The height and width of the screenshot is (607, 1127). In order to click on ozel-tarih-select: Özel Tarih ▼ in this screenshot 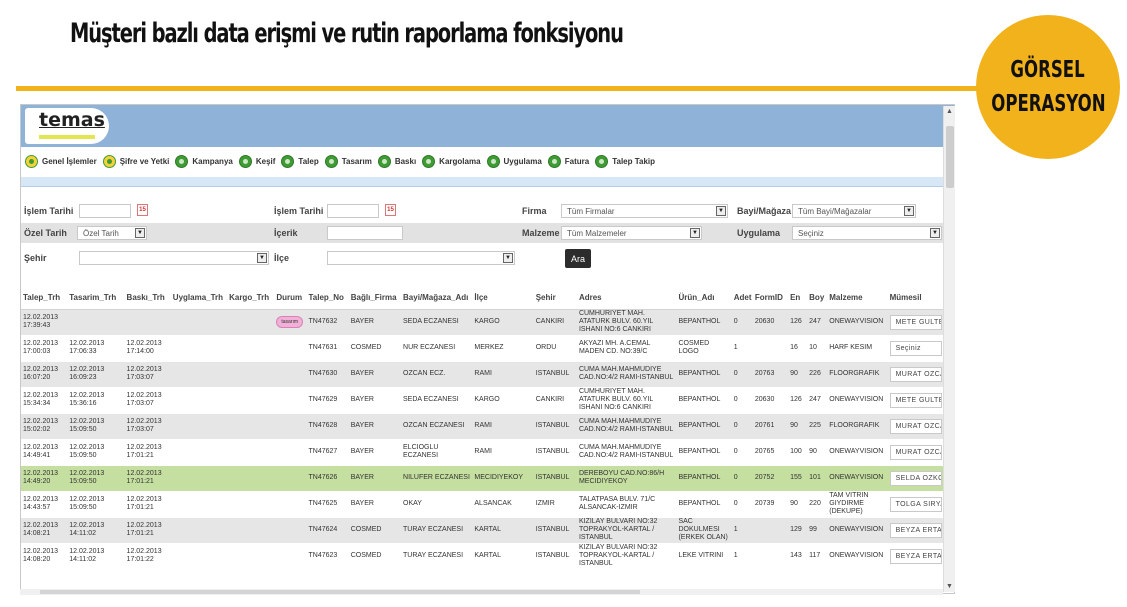, I will do `click(112, 233)`.